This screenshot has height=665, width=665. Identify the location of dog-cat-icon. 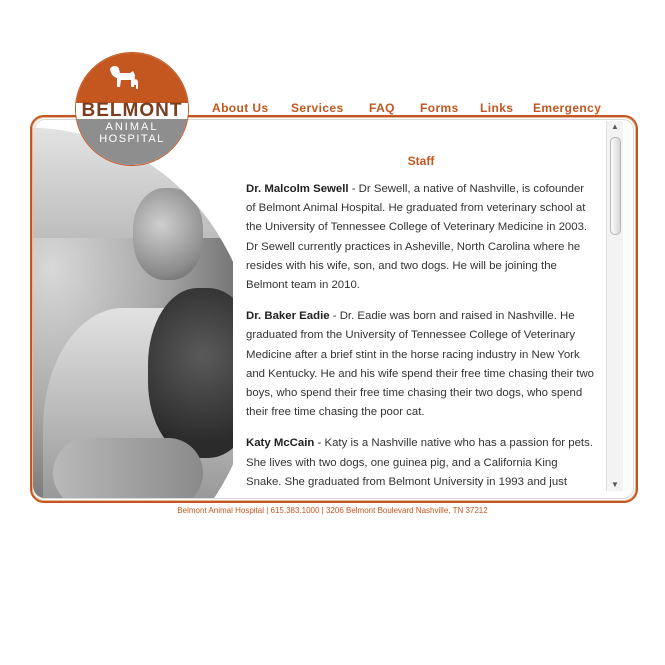
(124, 77).